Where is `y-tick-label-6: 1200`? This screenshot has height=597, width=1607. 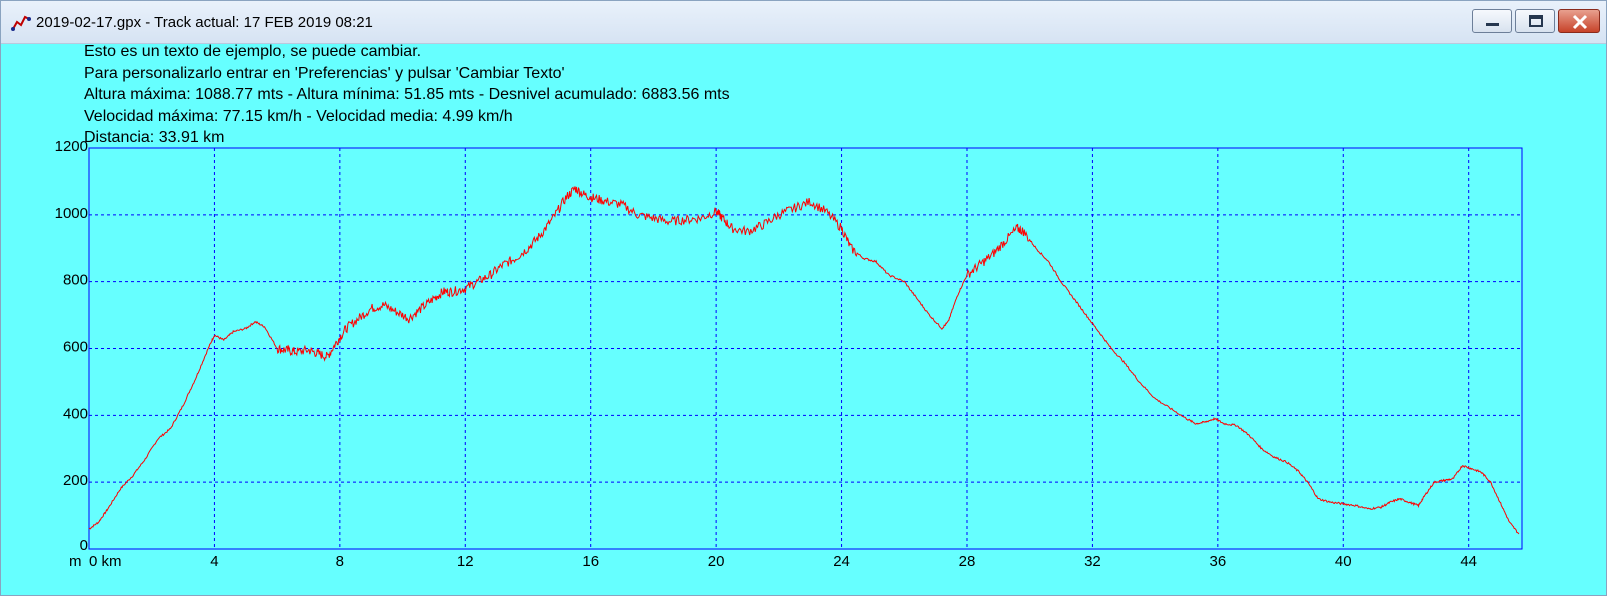 y-tick-label-6: 1200 is located at coordinates (71, 146).